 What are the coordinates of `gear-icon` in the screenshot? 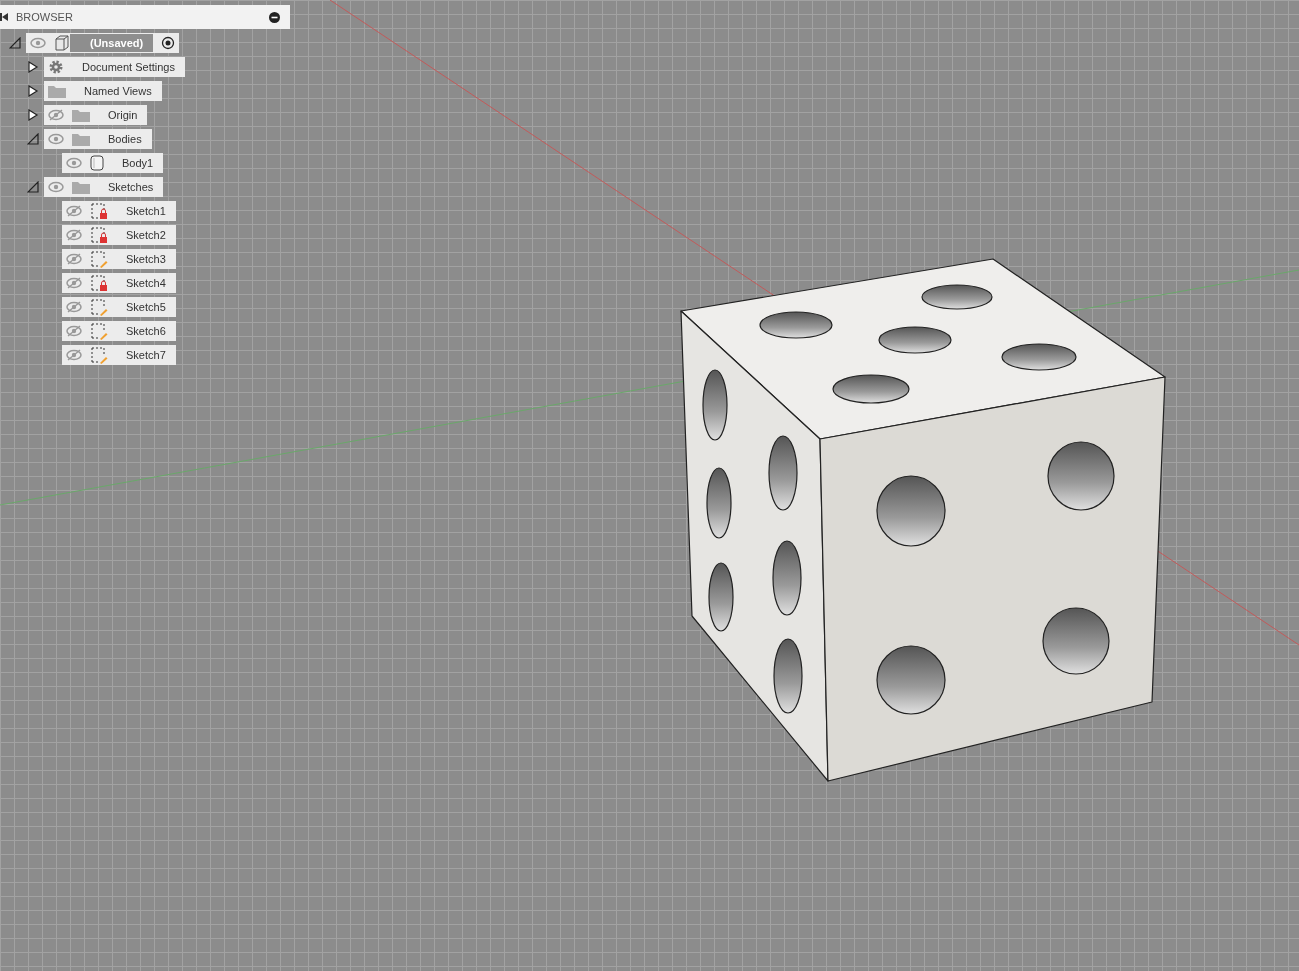 It's located at (56, 67).